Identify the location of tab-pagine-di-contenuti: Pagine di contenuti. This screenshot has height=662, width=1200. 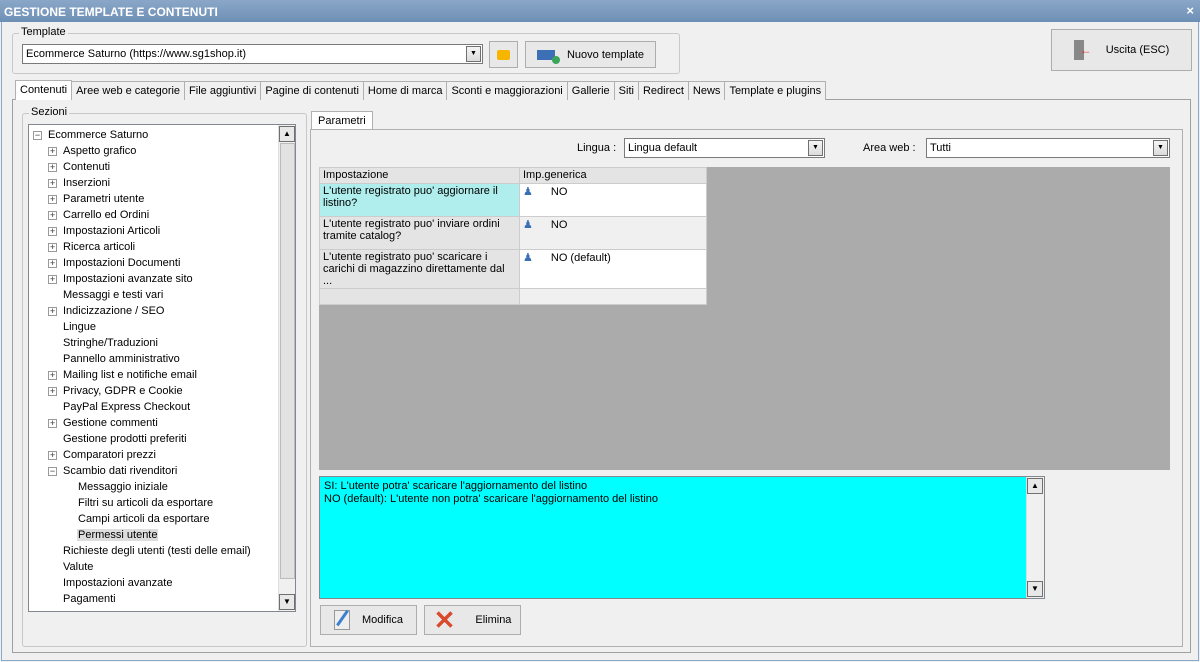
(312, 90).